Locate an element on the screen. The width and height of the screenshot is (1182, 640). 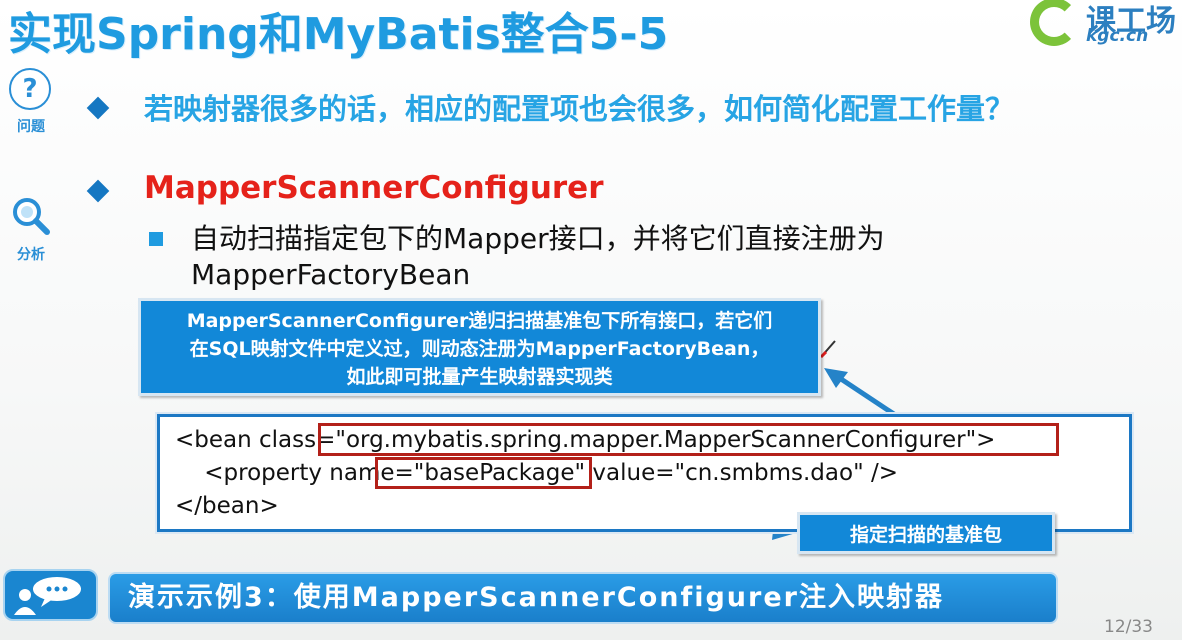
base-package-label: 指定扫描的基准包 is located at coordinates (926, 533).